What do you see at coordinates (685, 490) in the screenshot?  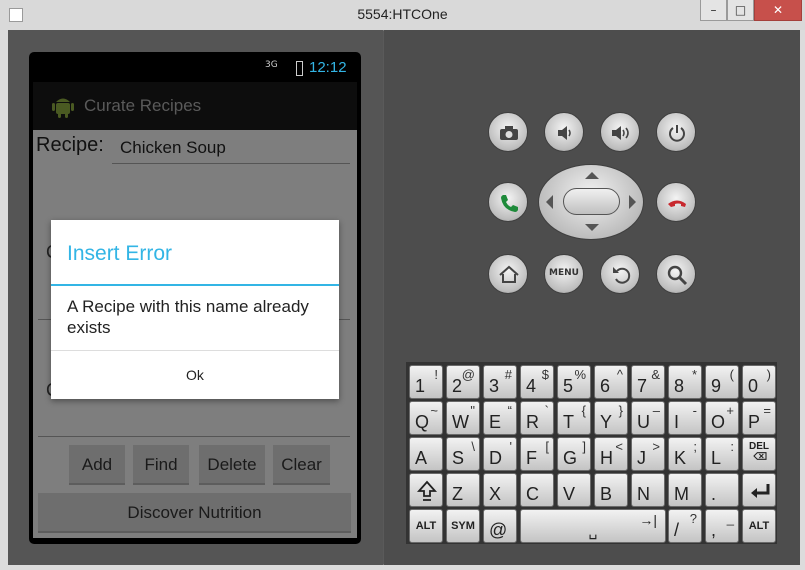 I see `key-m: M` at bounding box center [685, 490].